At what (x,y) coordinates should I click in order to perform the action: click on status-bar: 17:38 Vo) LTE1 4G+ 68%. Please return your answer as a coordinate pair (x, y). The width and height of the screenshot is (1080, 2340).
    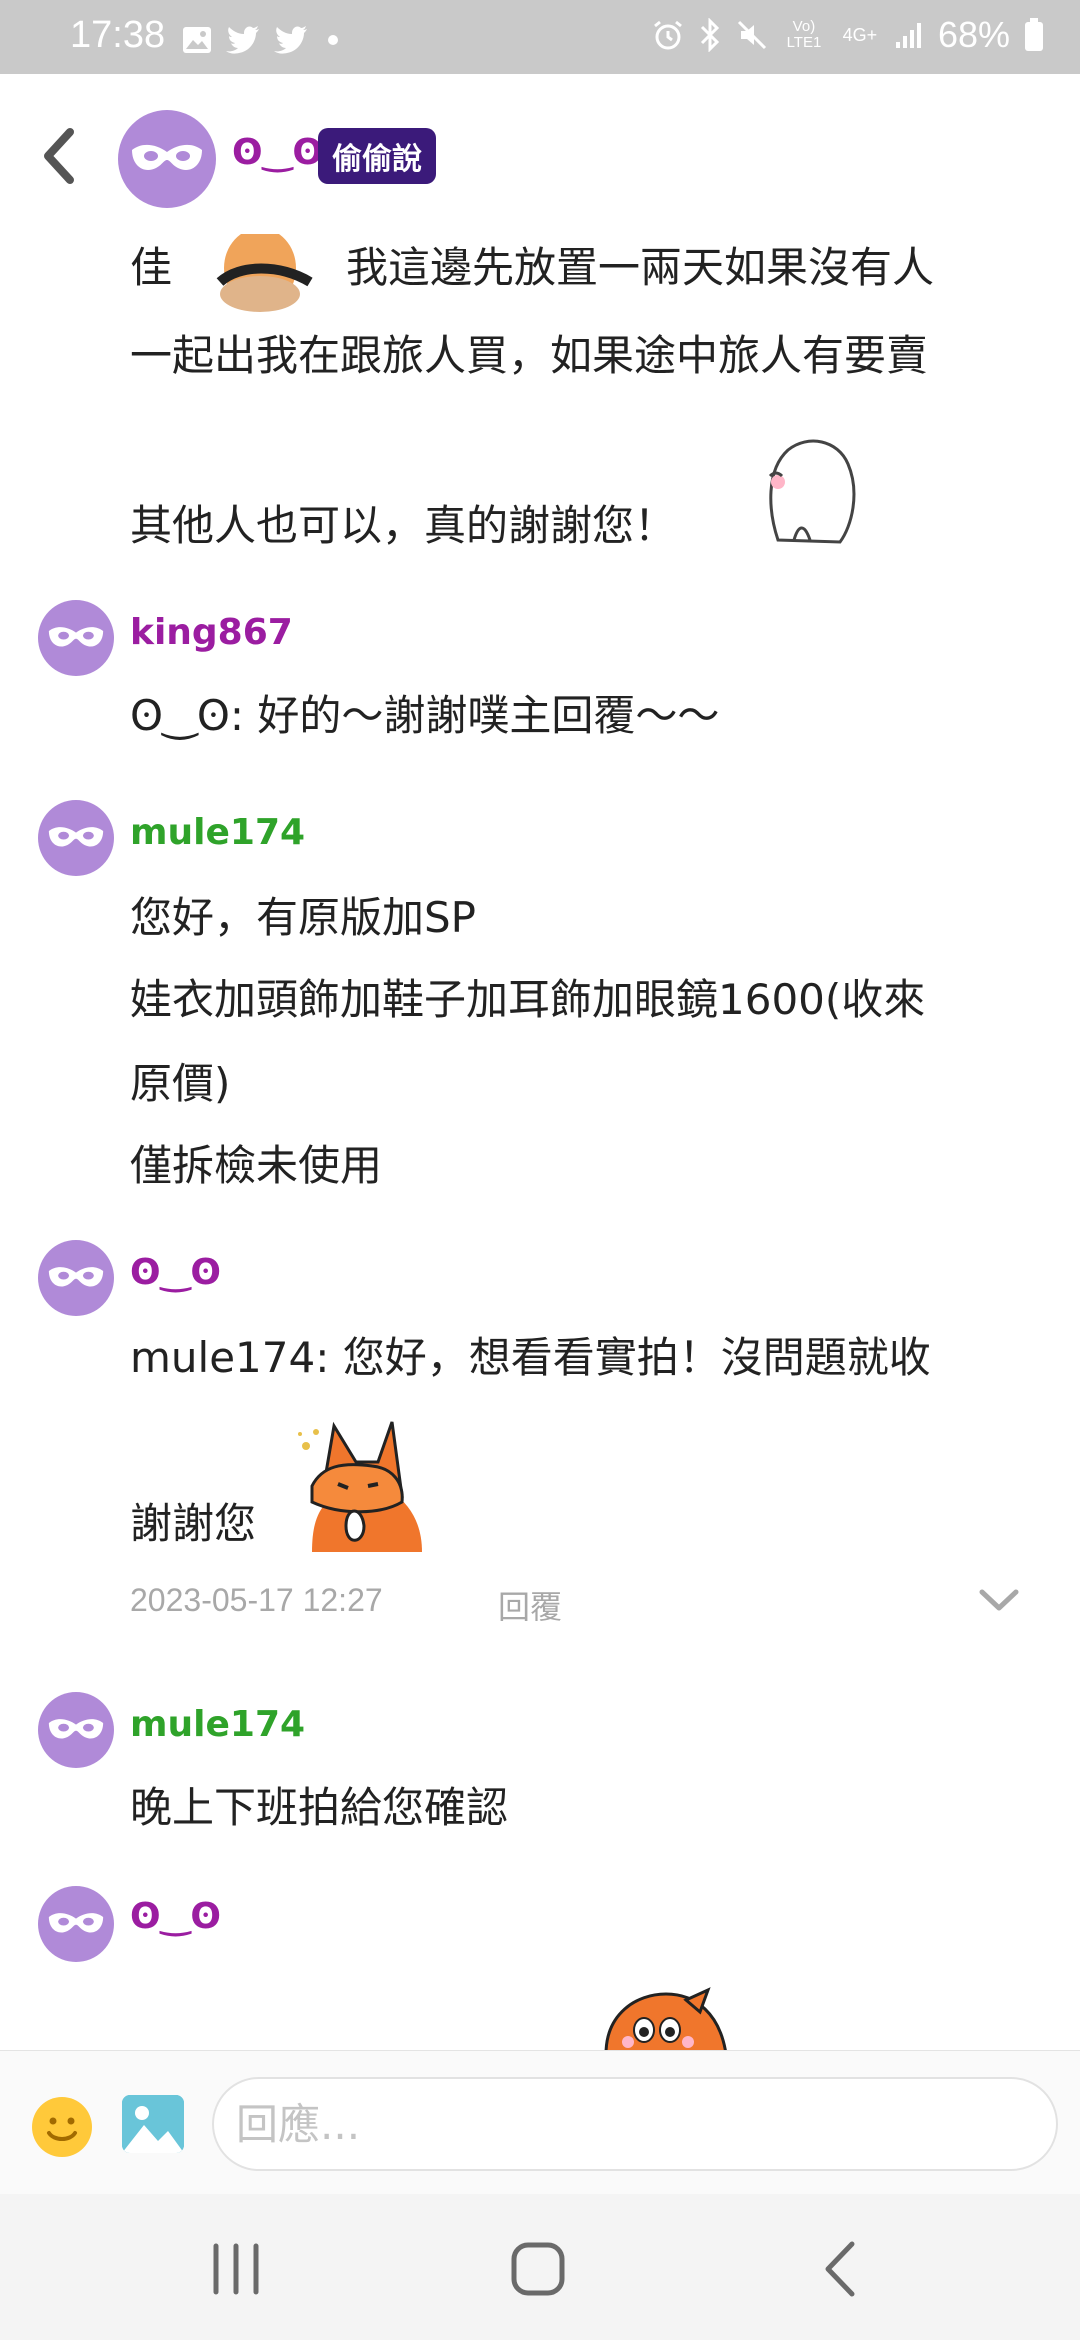
    Looking at the image, I should click on (540, 37).